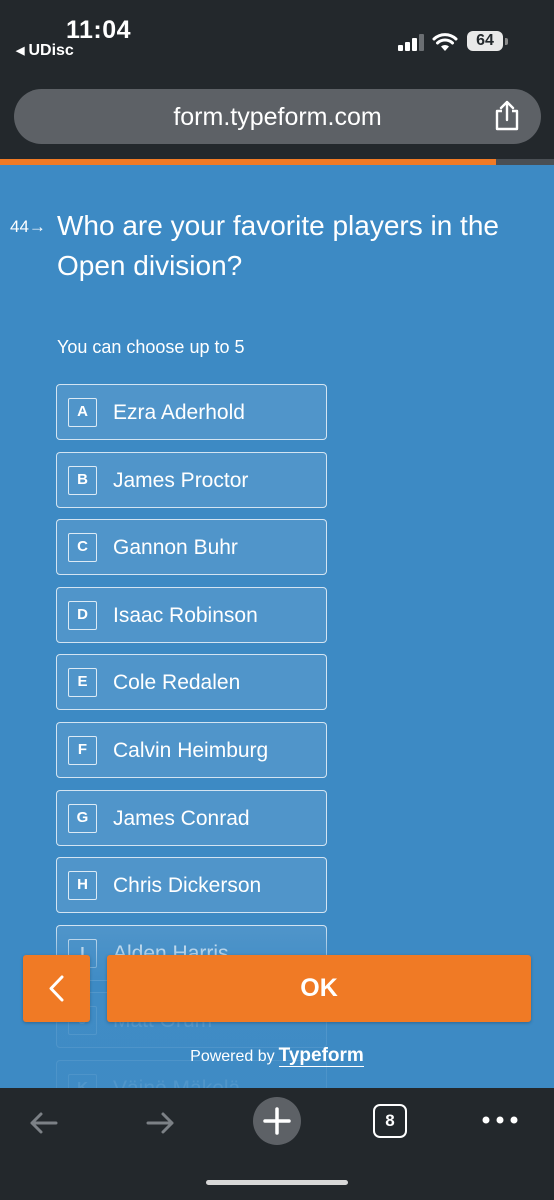 The width and height of the screenshot is (554, 1200). I want to click on previous-question-button, so click(56, 988).